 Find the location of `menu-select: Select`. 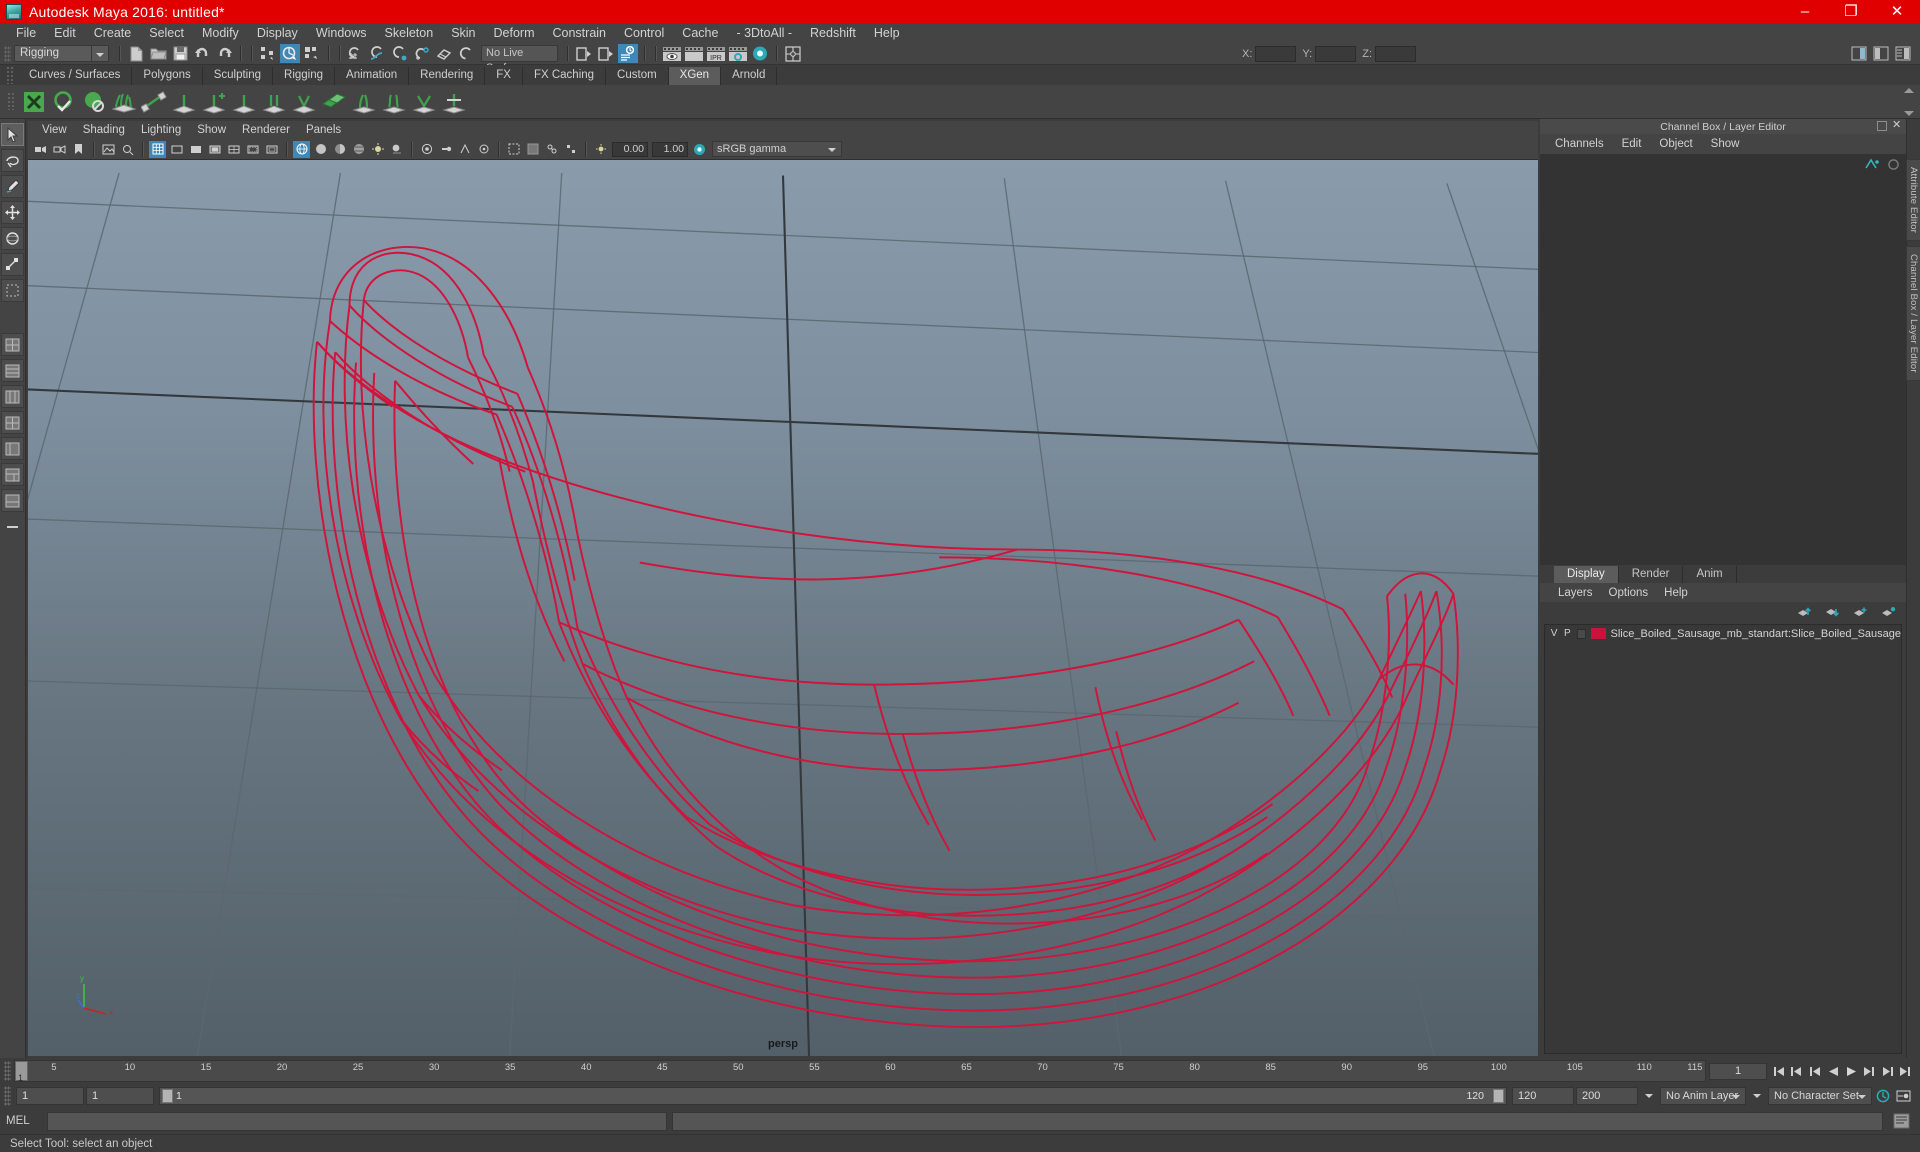

menu-select: Select is located at coordinates (166, 33).